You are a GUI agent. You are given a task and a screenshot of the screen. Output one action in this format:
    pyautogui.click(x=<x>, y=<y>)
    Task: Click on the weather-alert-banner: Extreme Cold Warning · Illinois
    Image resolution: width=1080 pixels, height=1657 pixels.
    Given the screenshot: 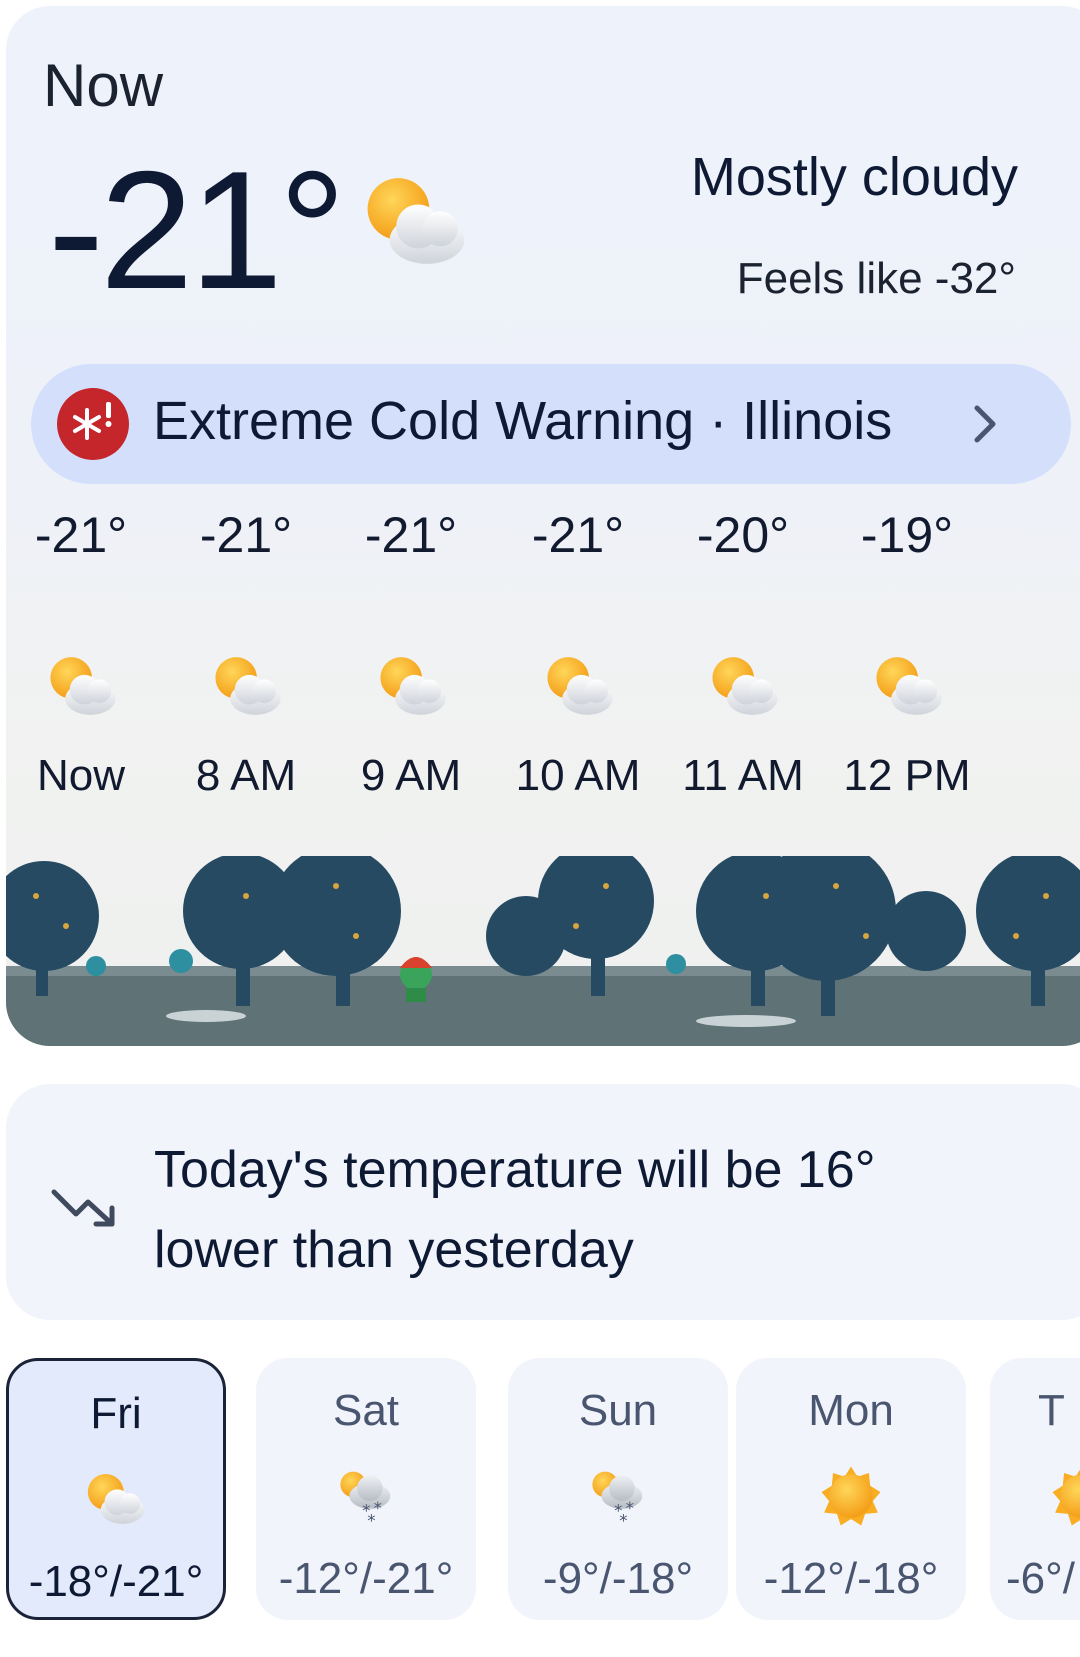 What is the action you would take?
    pyautogui.click(x=551, y=424)
    